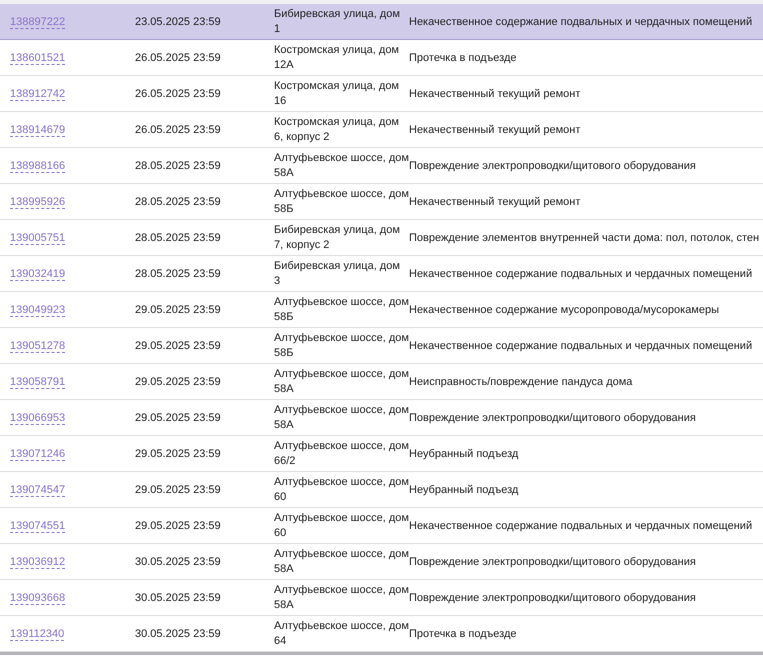 The height and width of the screenshot is (658, 763). What do you see at coordinates (564, 310) in the screenshot?
I see `issue-cell: Некачественное содержание мусоропровода/мусорокамеры` at bounding box center [564, 310].